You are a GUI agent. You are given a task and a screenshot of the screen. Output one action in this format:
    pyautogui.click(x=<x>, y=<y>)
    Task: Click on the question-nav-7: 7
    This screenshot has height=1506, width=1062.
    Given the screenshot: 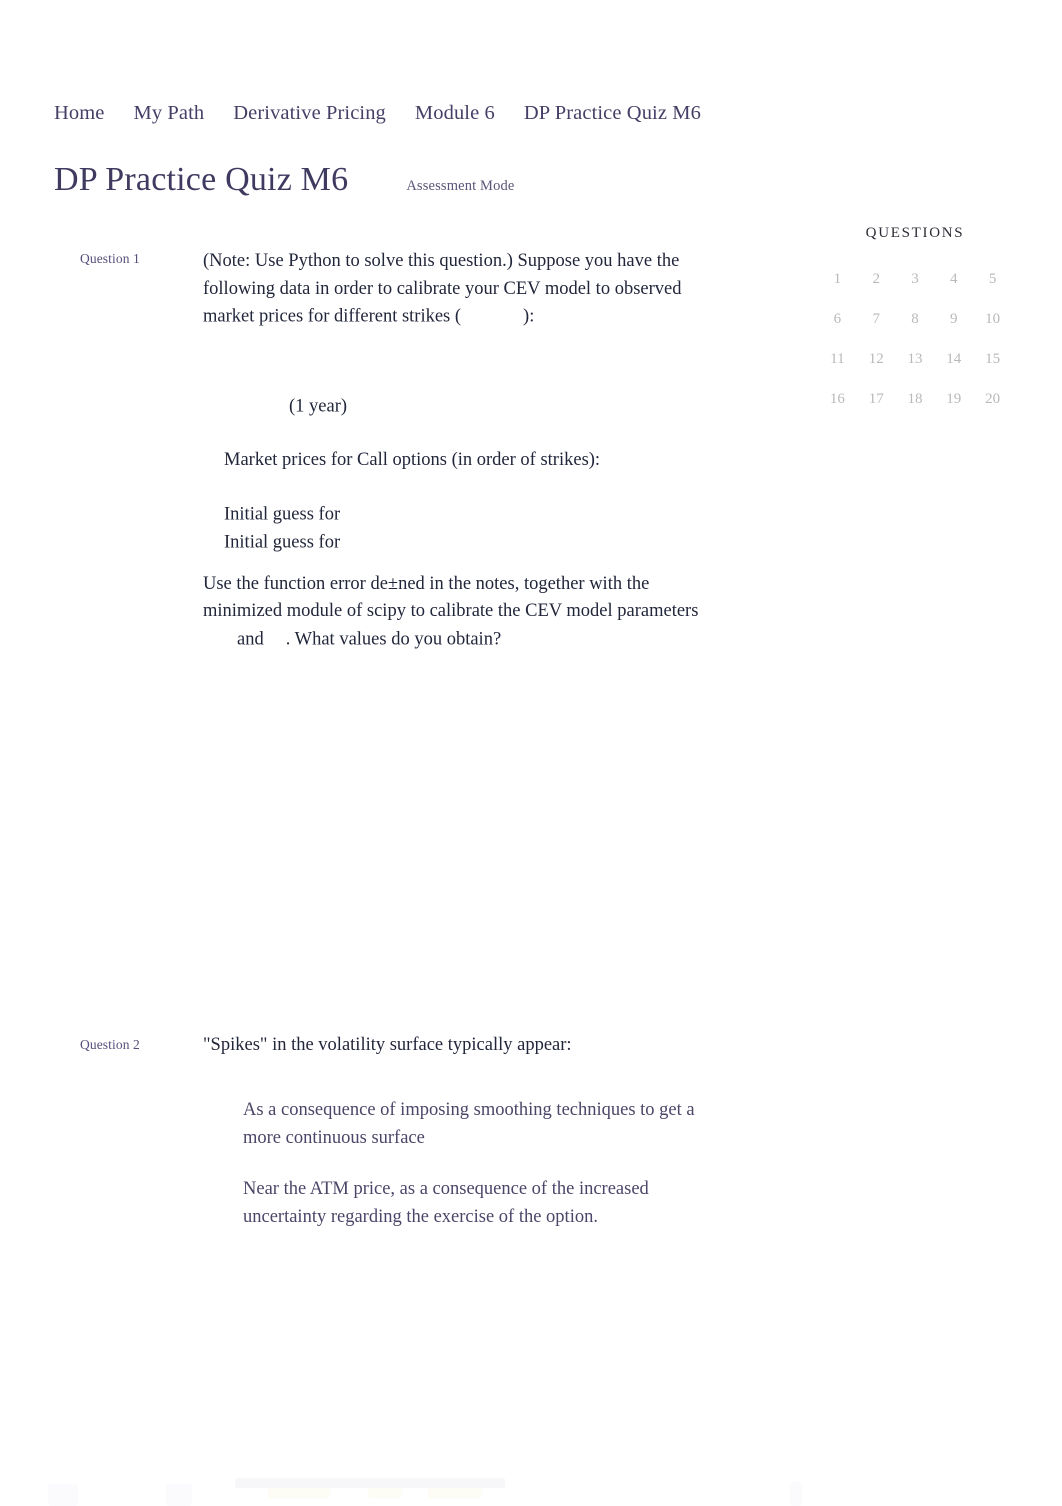 What is the action you would take?
    pyautogui.click(x=876, y=319)
    